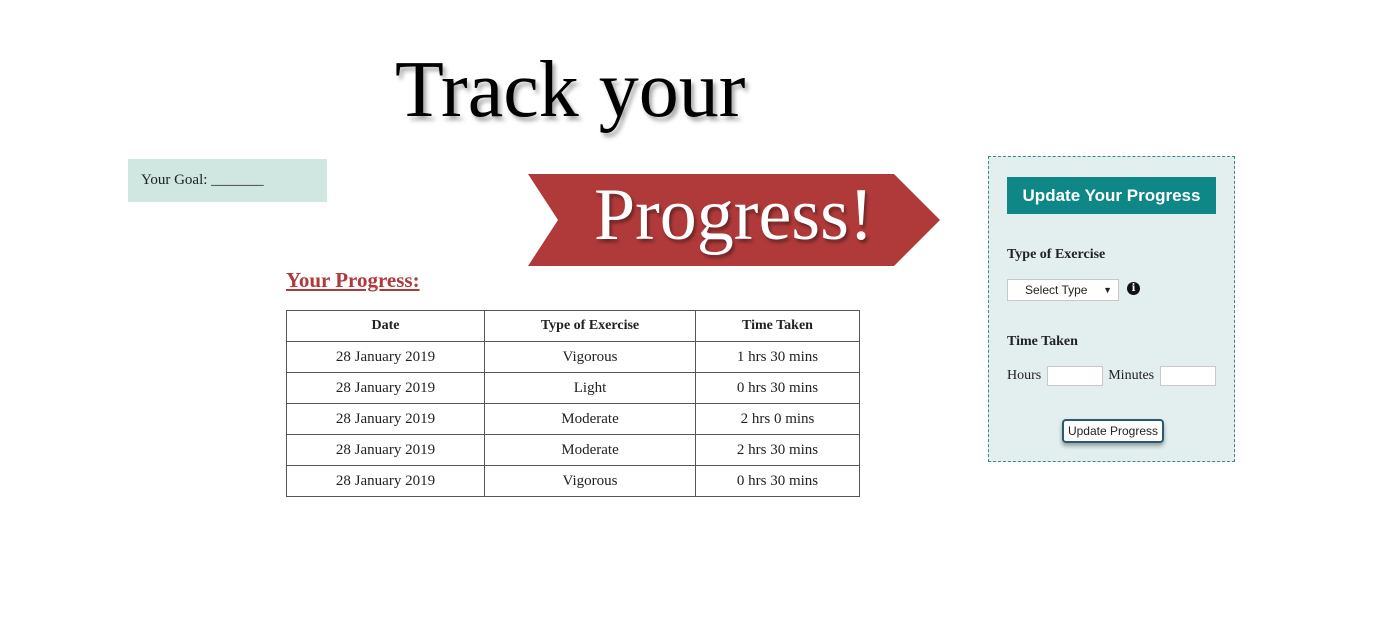  I want to click on minutes-input, so click(1187, 376).